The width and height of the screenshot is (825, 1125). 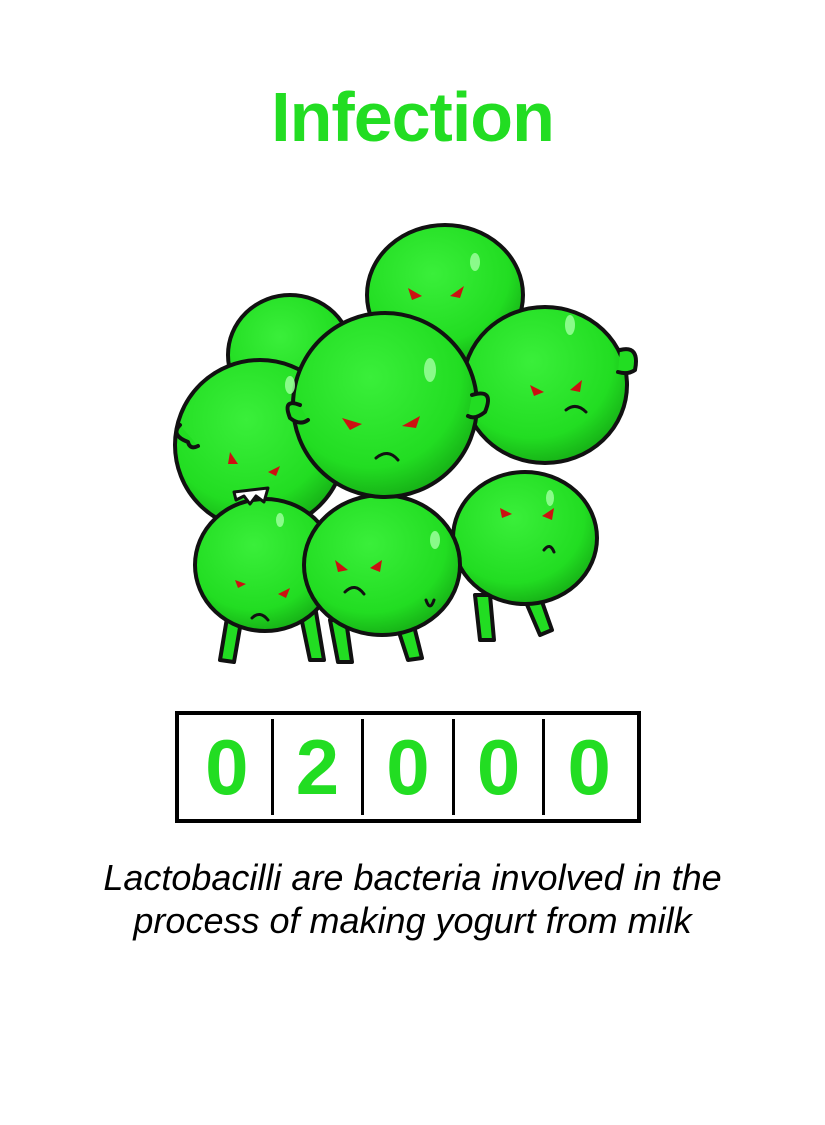 I want to click on score-counter: 0 2 0 0 0, so click(x=408, y=767).